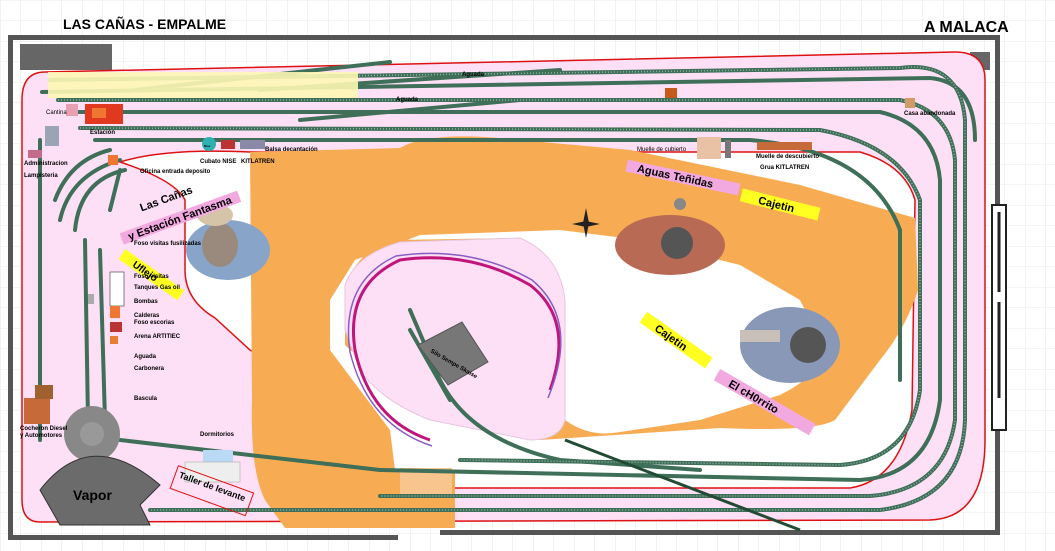  Describe the element at coordinates (102, 133) in the screenshot. I see `svg-text: Estación` at that location.